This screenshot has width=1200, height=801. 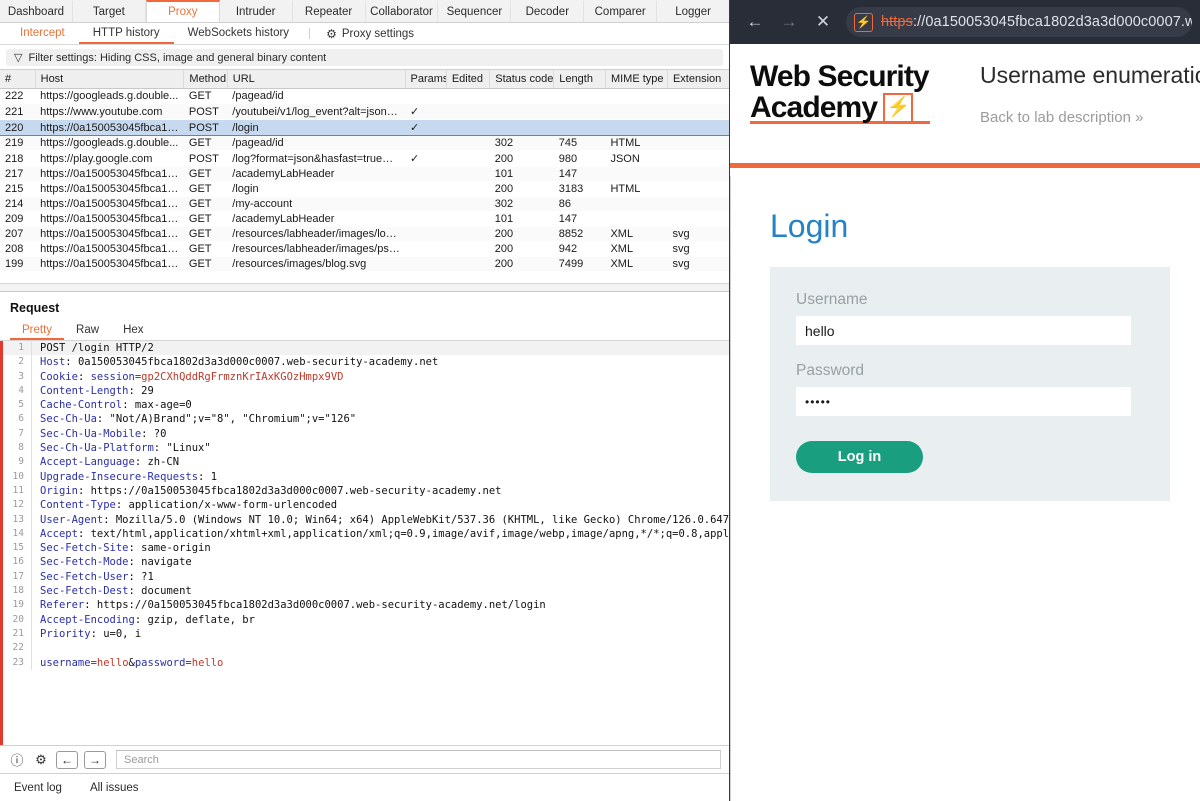 I want to click on search-input: Search, so click(x=418, y=759).